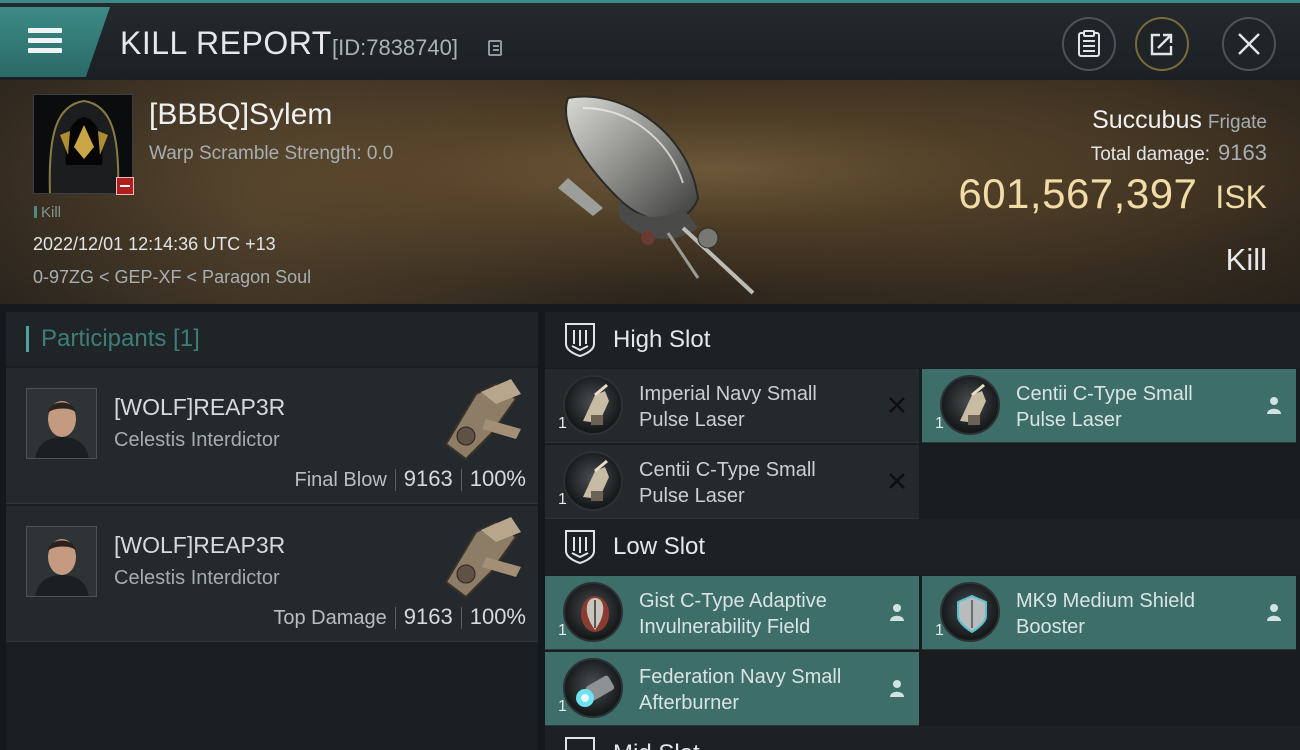 Image resolution: width=1300 pixels, height=750 pixels. I want to click on page-title: KILL REPORT, so click(226, 43).